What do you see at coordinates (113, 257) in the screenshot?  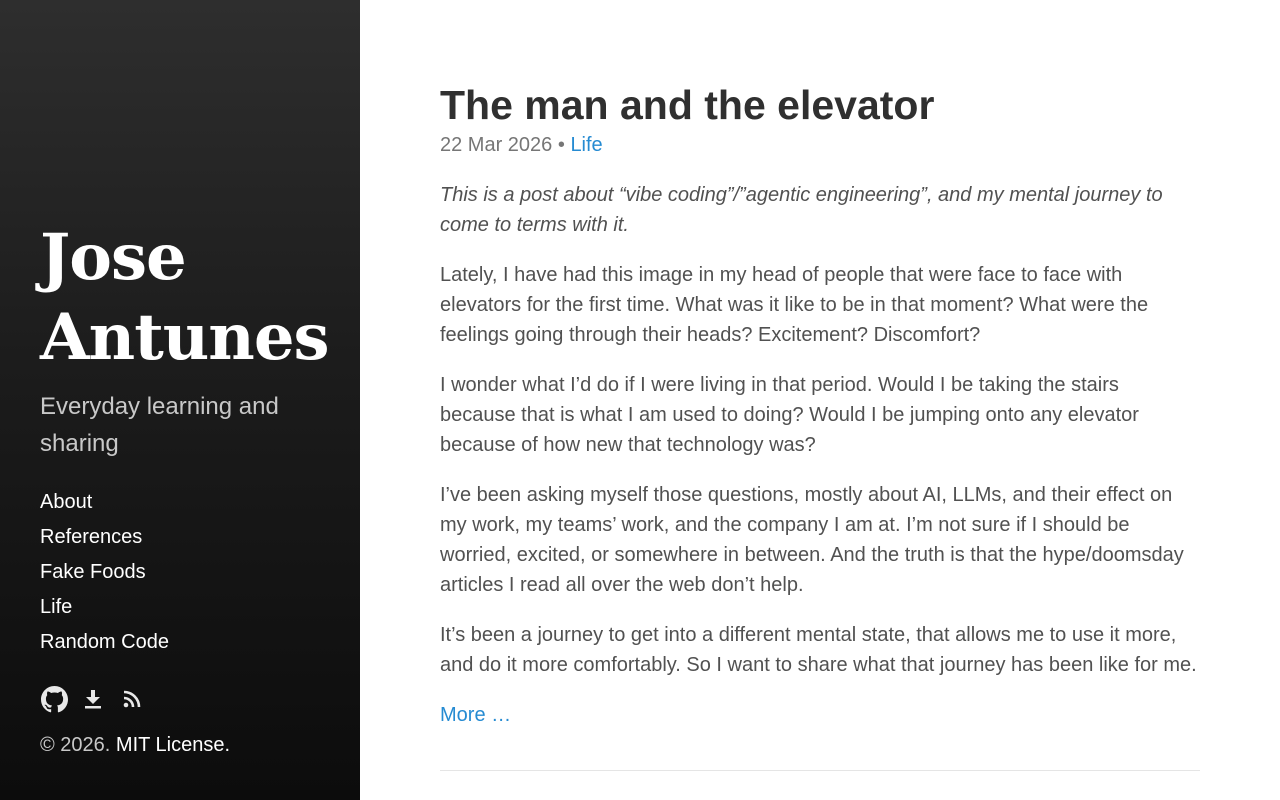 I see `site-title-first: Jose` at bounding box center [113, 257].